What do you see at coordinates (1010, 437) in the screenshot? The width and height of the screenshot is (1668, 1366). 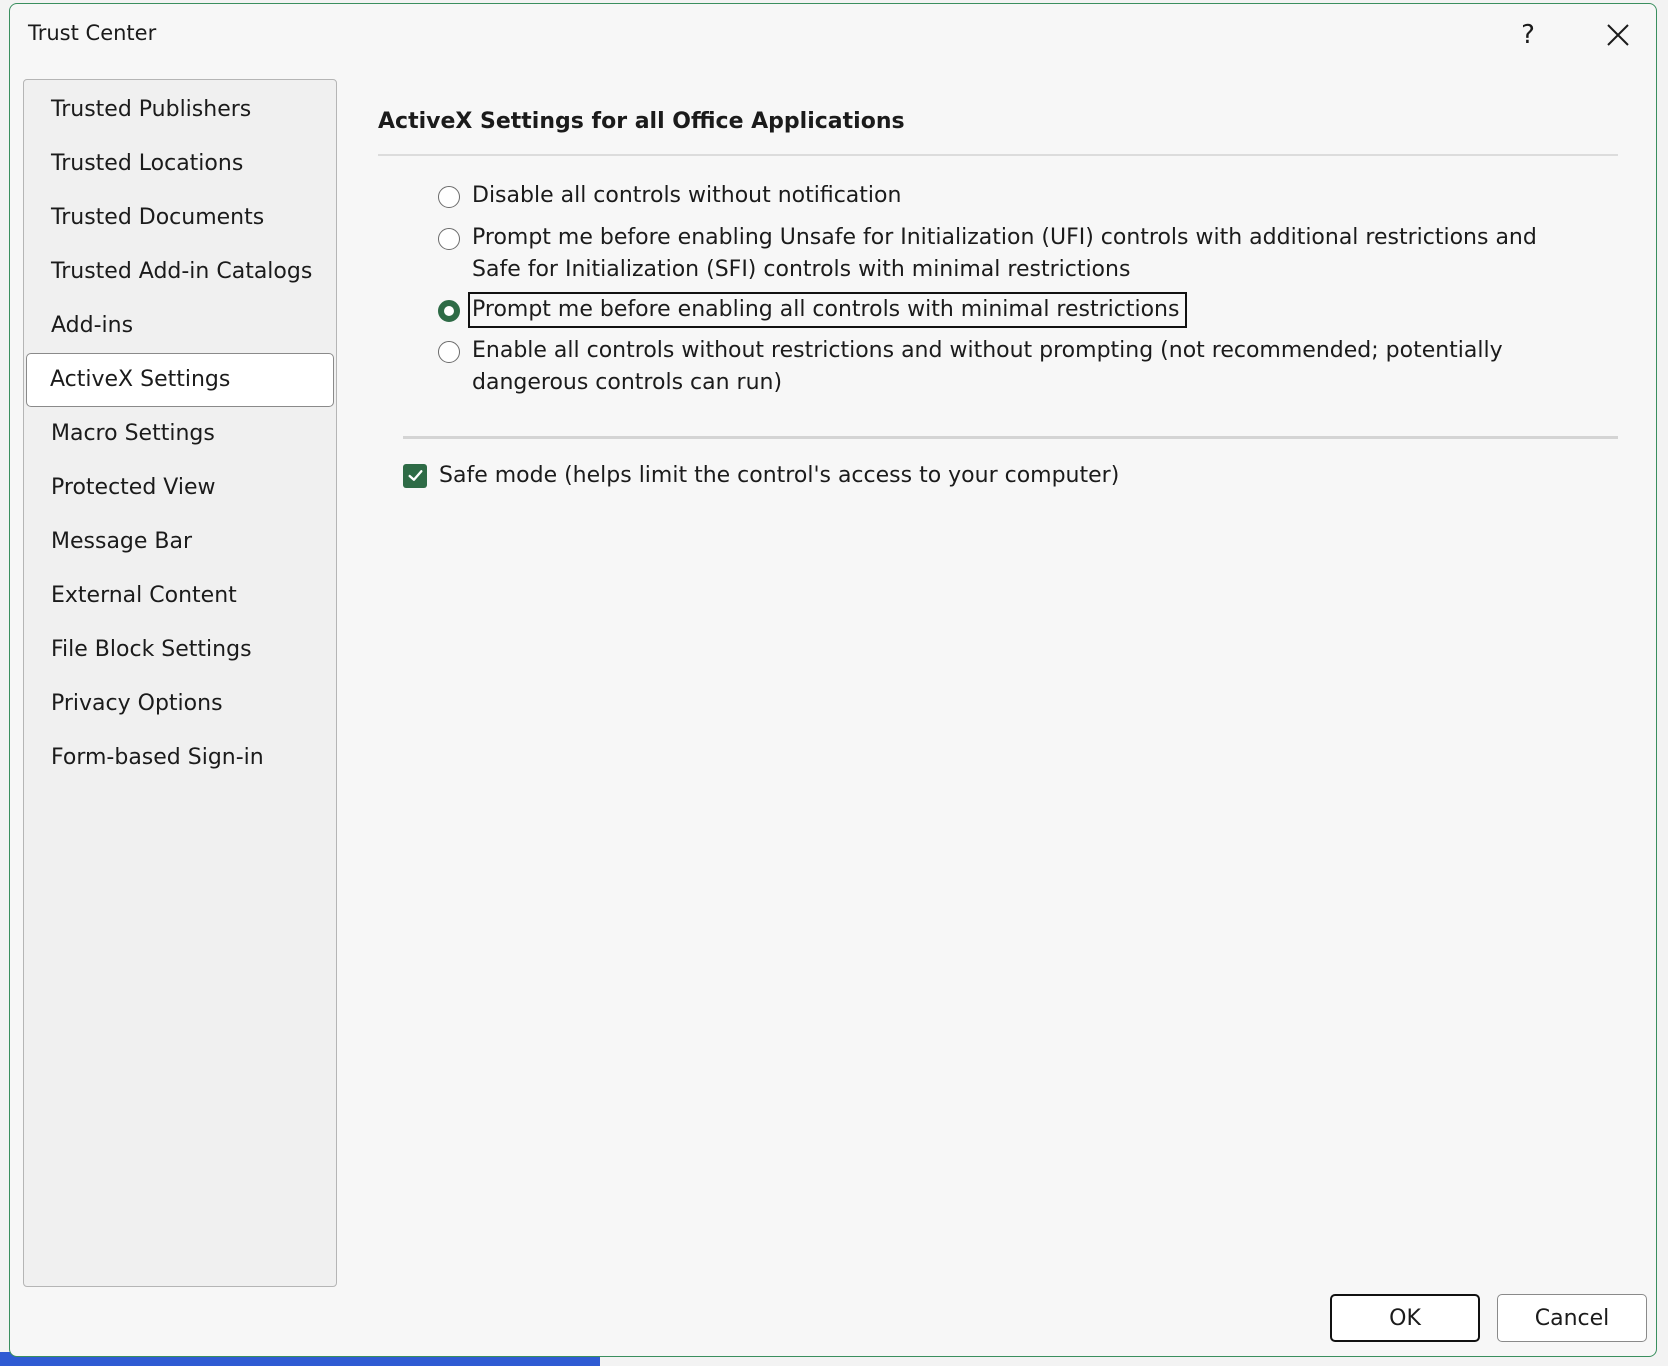 I see `options-divider` at bounding box center [1010, 437].